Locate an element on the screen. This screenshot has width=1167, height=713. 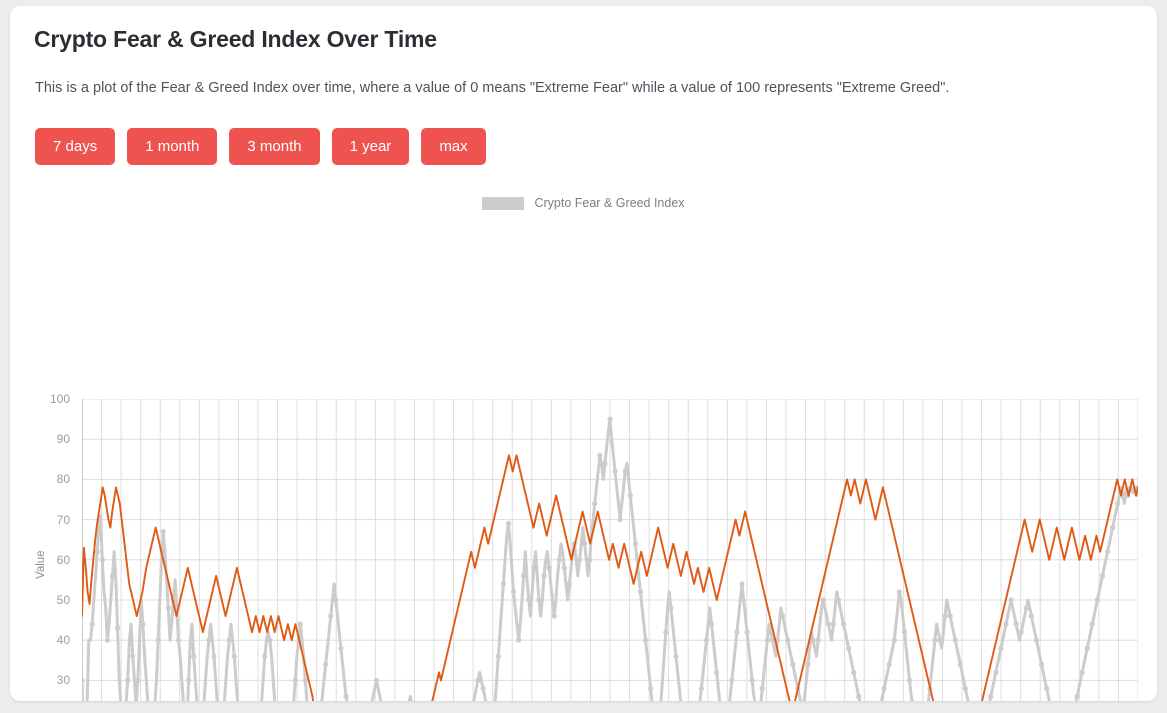
y-tick-label: 40 is located at coordinates (63, 640).